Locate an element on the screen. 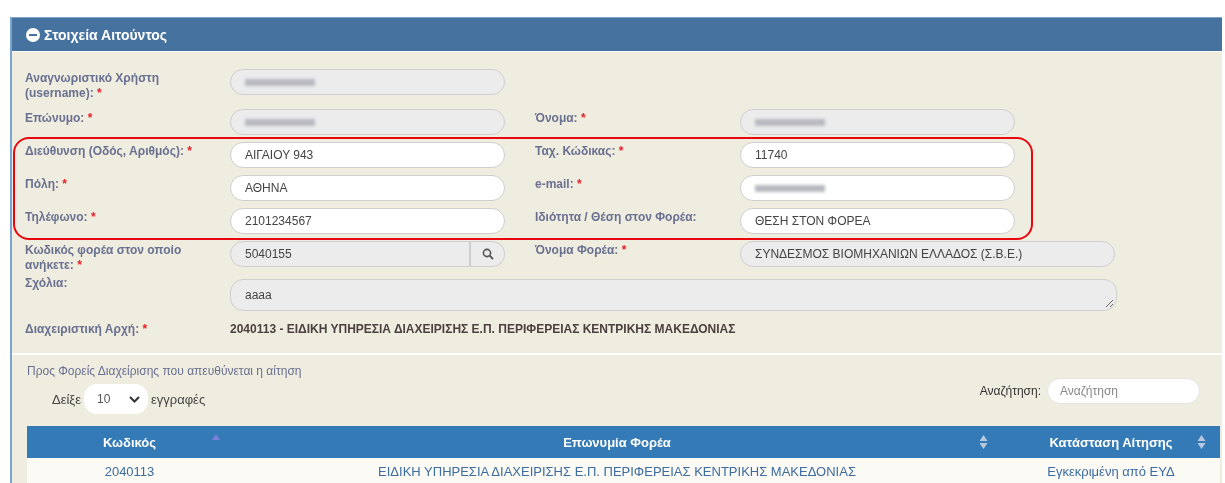  page-length-select: 10 is located at coordinates (116, 399).